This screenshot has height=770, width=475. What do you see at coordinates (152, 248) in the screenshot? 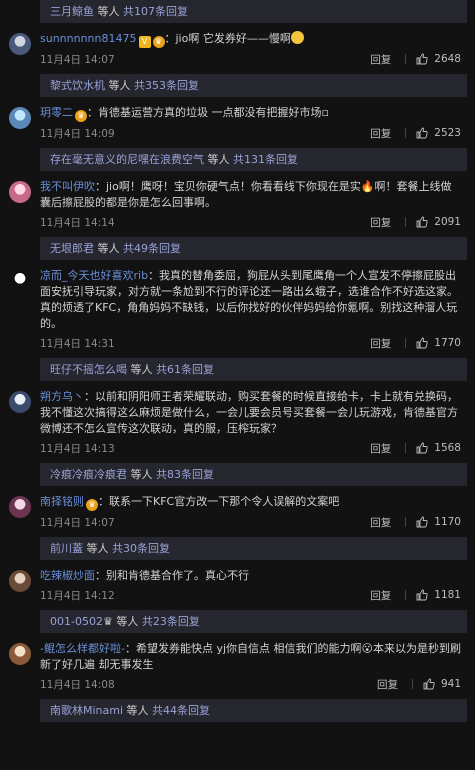
I see `reply-count: 共49条回复` at bounding box center [152, 248].